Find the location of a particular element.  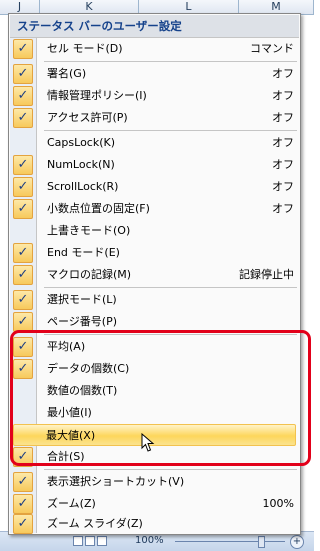

menu-item-label: ScrollLock(R) is located at coordinates (83, 186).